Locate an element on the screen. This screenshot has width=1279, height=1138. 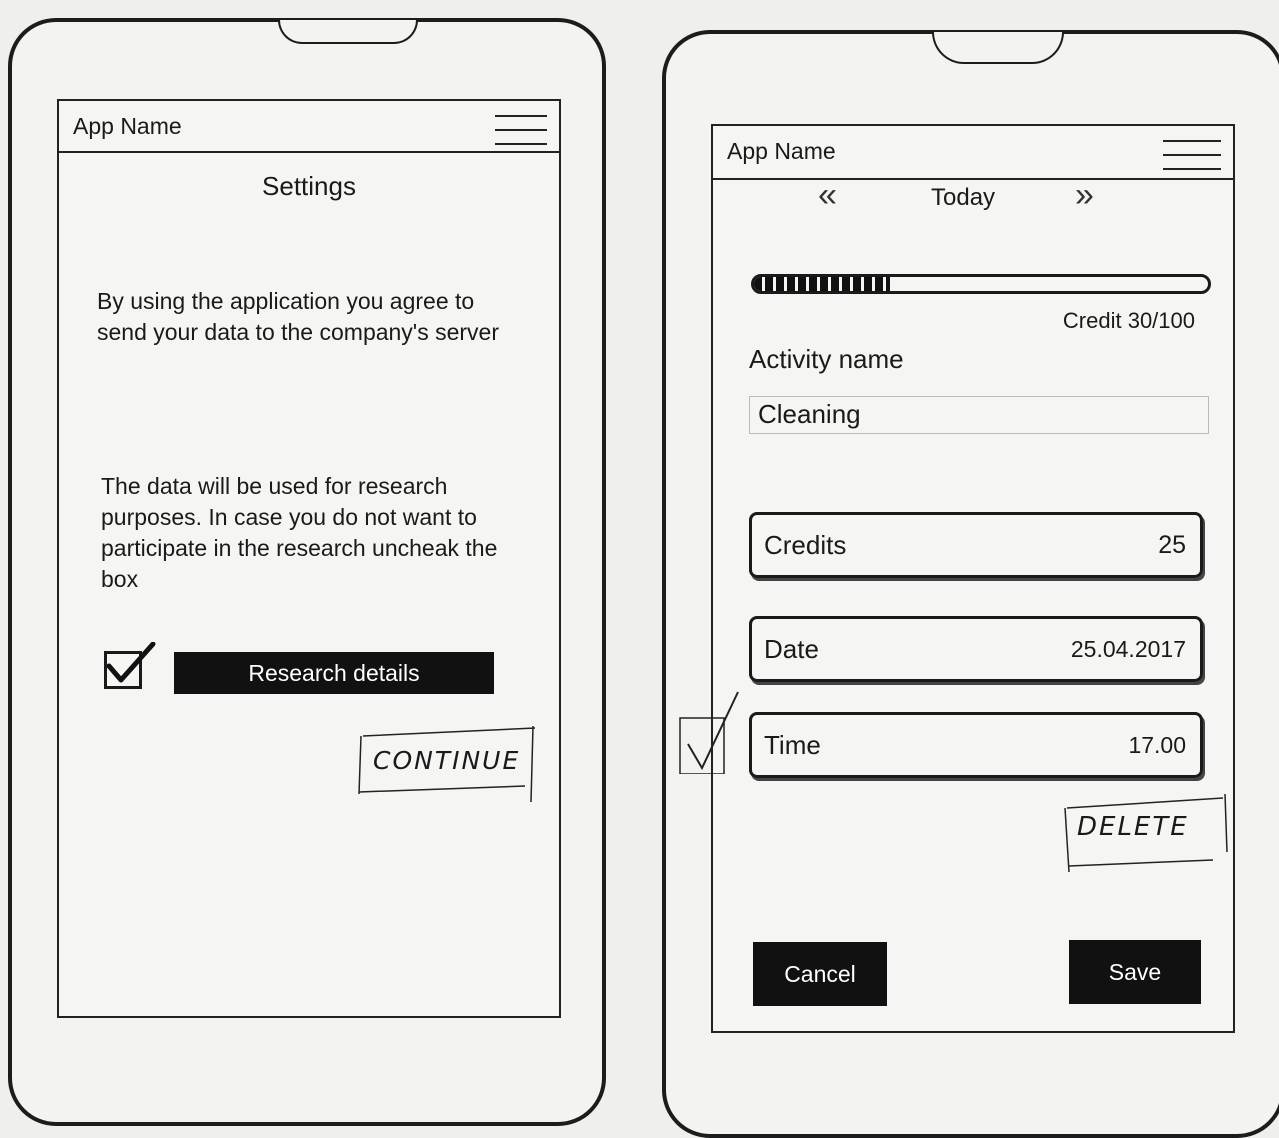
delete-label: DELETE is located at coordinates (1133, 827).